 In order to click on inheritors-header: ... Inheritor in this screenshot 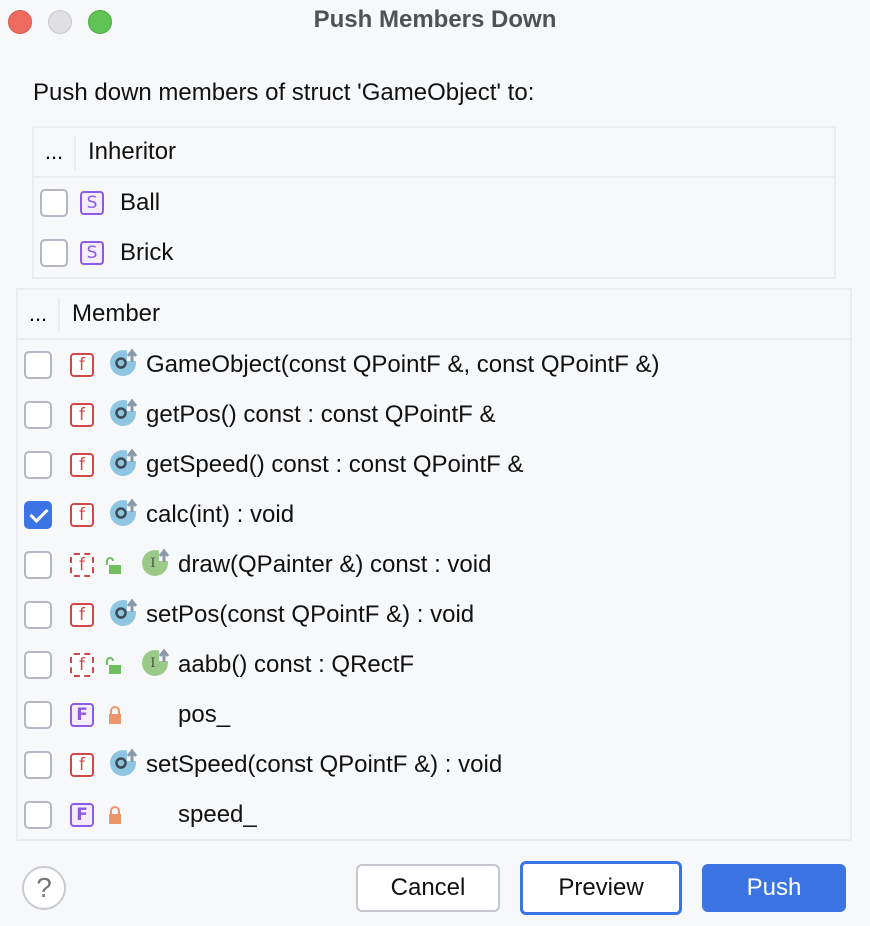, I will do `click(434, 153)`.